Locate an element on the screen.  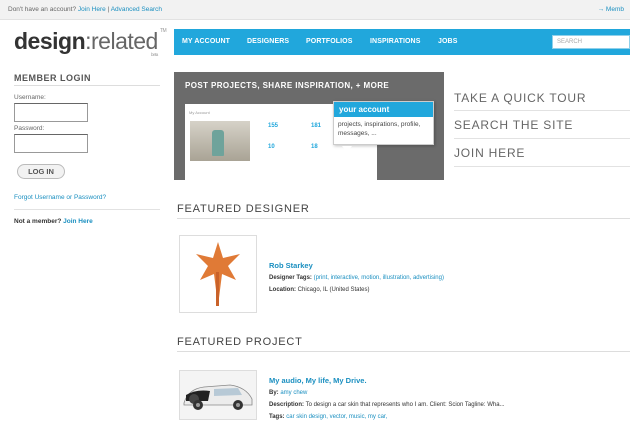
project-tags-label: Tags: is located at coordinates (277, 417).